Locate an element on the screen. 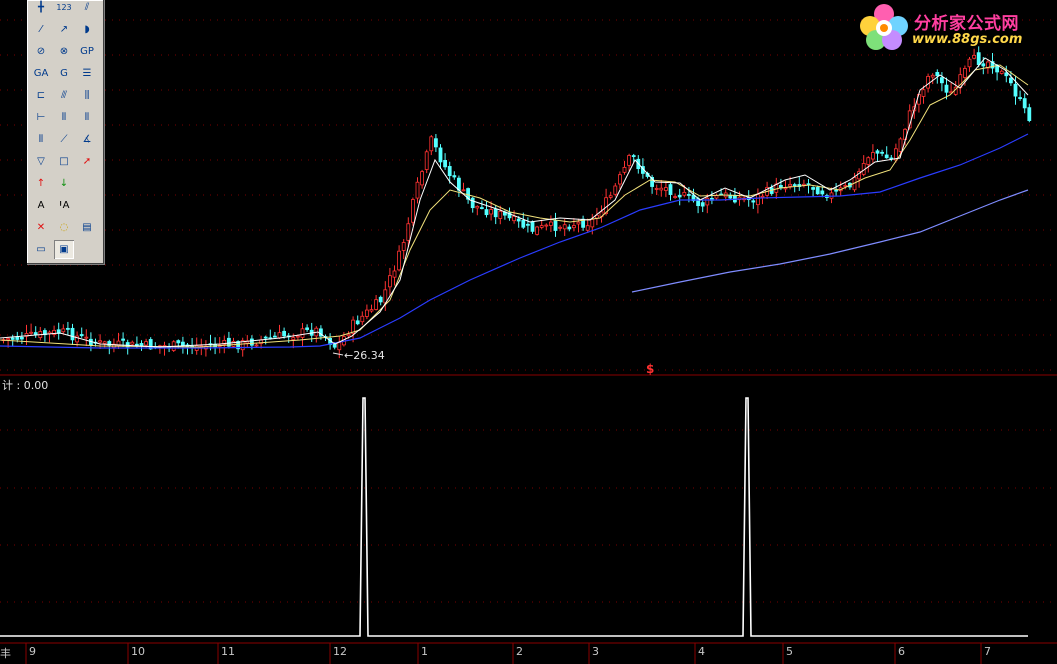 This screenshot has width=1057, height=664. month-label-12: 12 is located at coordinates (340, 651).